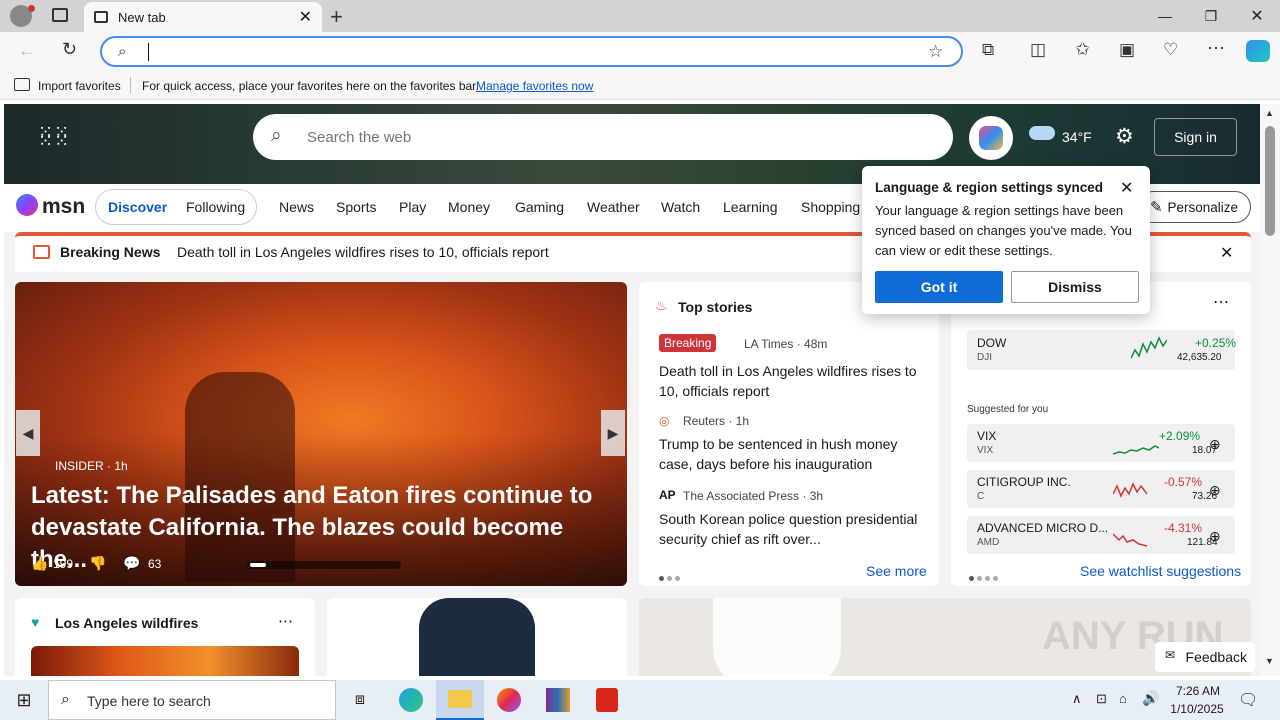 This screenshot has height=720, width=1280. I want to click on volume-icon: 🔊, so click(1150, 698).